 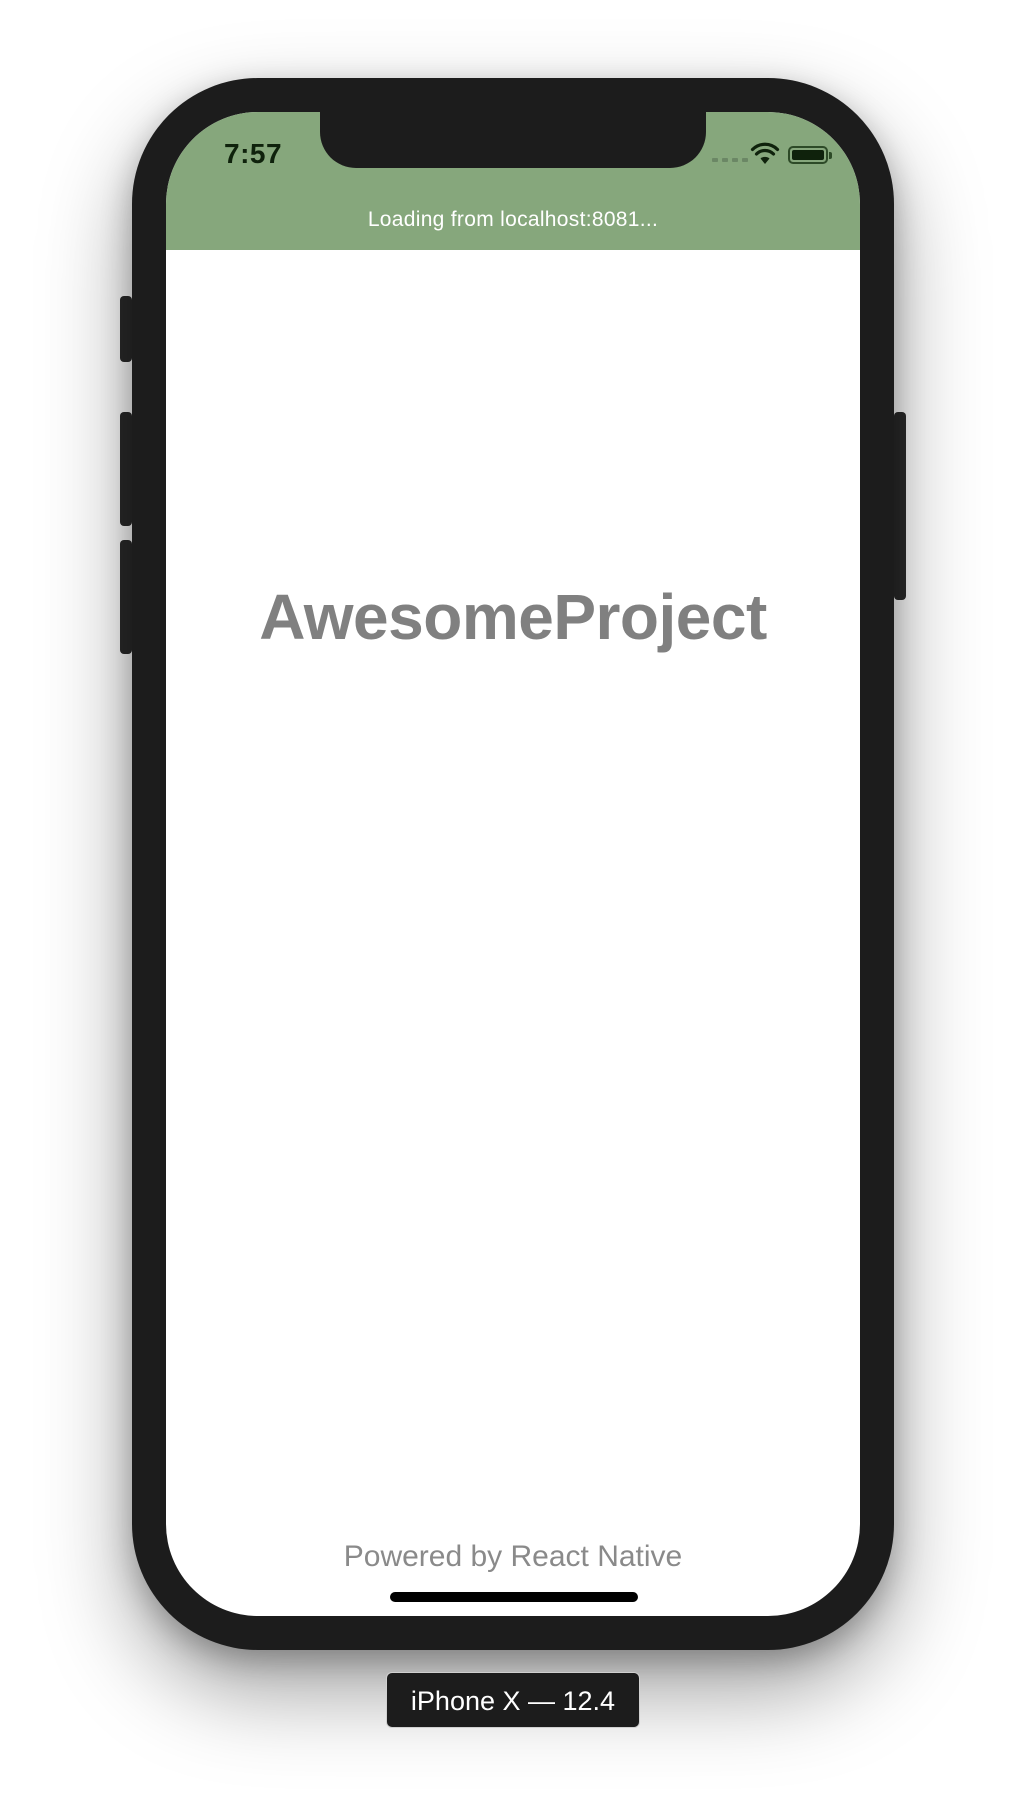 What do you see at coordinates (513, 140) in the screenshot?
I see `camera-notch` at bounding box center [513, 140].